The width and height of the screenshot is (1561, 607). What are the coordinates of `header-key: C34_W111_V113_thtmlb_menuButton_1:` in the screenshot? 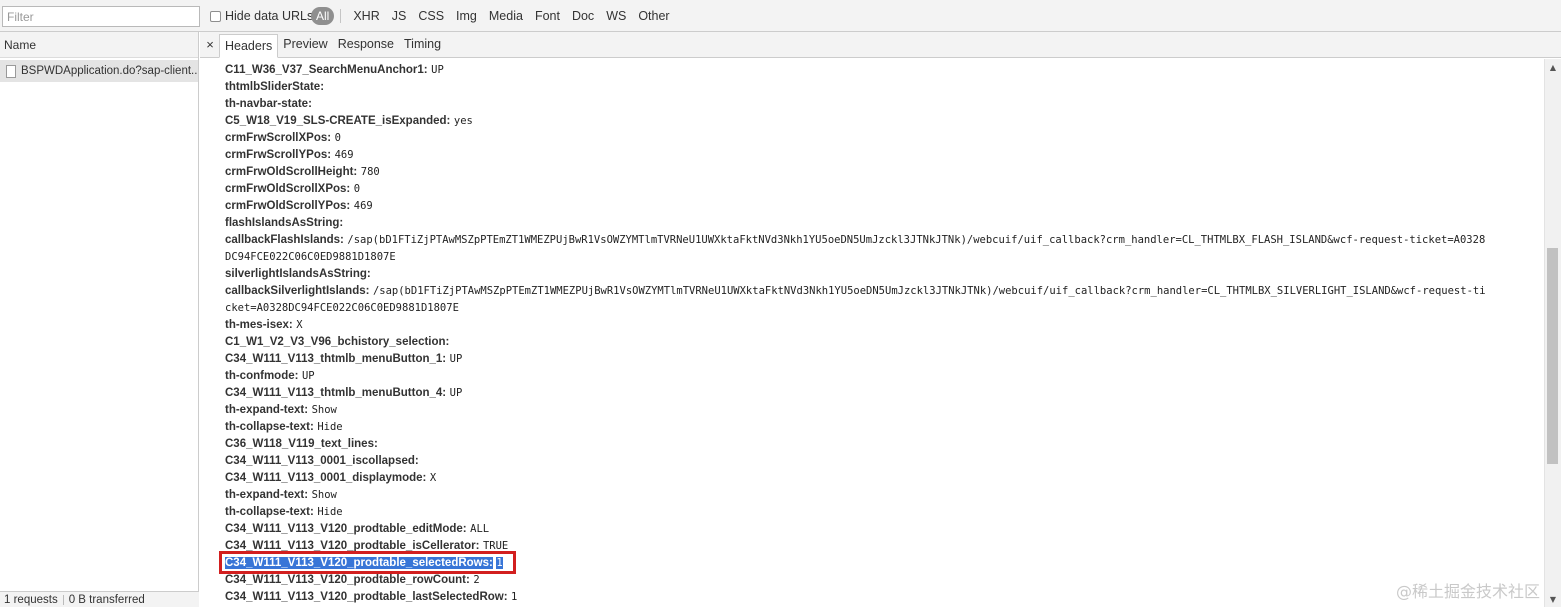 It's located at (336, 359).